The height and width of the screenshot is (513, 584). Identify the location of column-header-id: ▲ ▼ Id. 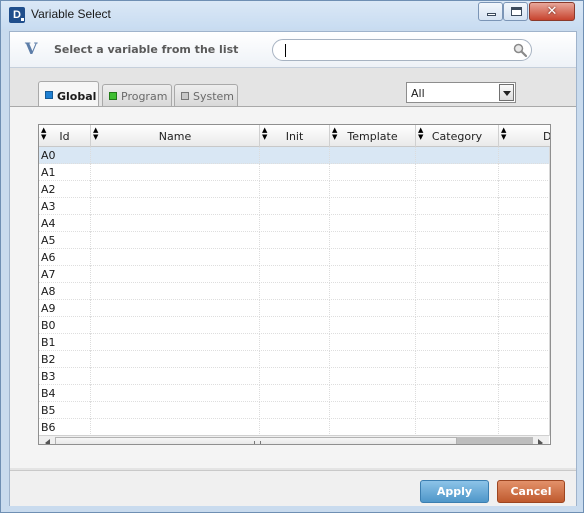
(65, 136).